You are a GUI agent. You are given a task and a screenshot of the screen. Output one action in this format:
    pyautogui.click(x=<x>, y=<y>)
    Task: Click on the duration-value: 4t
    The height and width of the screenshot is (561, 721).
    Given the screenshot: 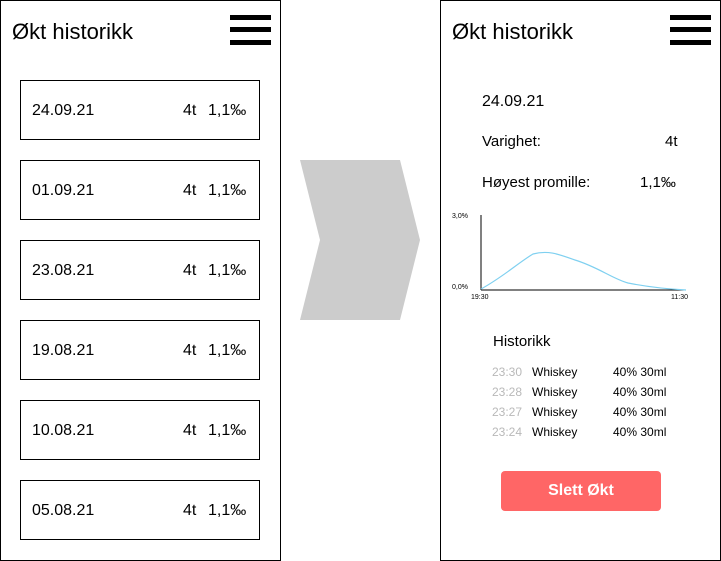 What is the action you would take?
    pyautogui.click(x=671, y=141)
    